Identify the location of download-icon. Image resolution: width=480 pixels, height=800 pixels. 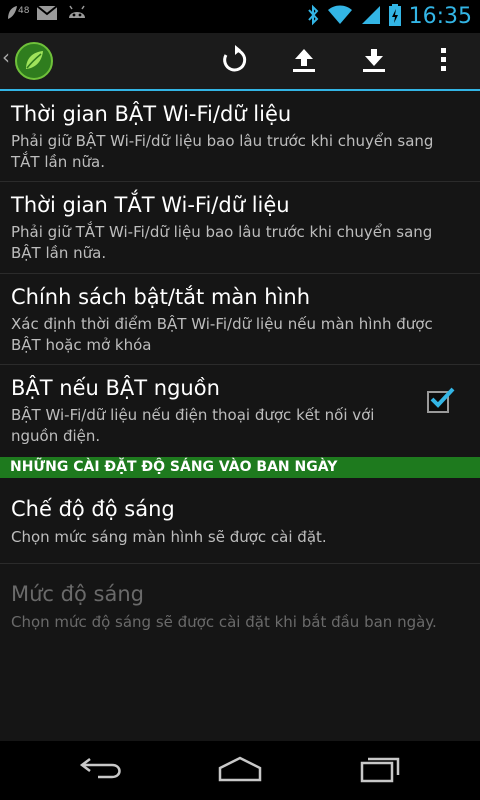
(374, 62).